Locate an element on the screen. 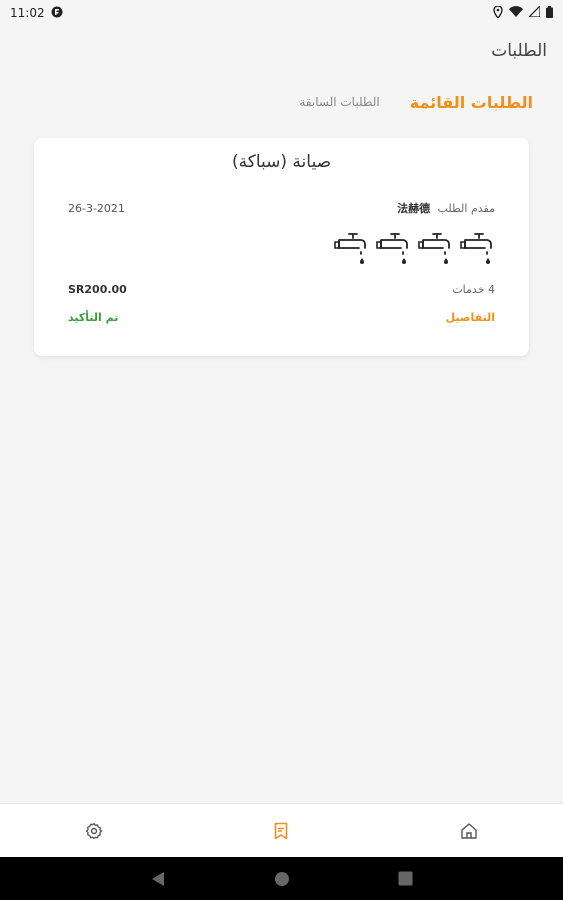  bottom-nav is located at coordinates (281, 830).